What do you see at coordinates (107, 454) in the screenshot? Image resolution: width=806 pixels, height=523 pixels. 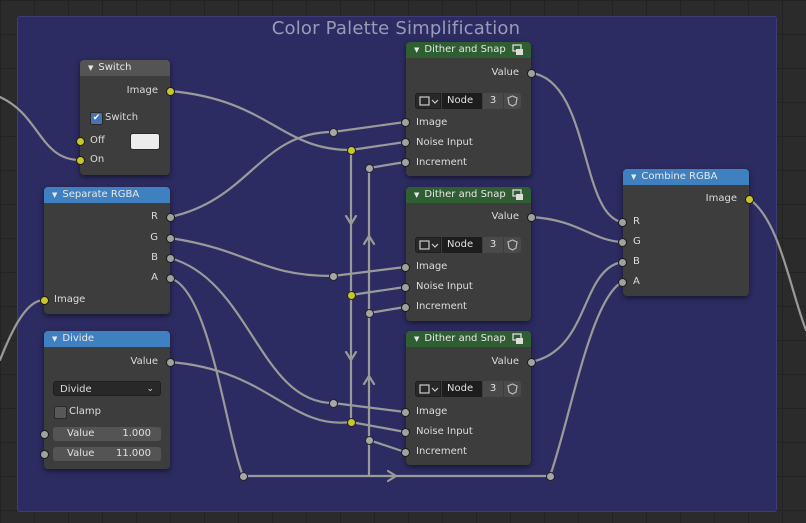 I see `value2-field: Value 11.000` at bounding box center [107, 454].